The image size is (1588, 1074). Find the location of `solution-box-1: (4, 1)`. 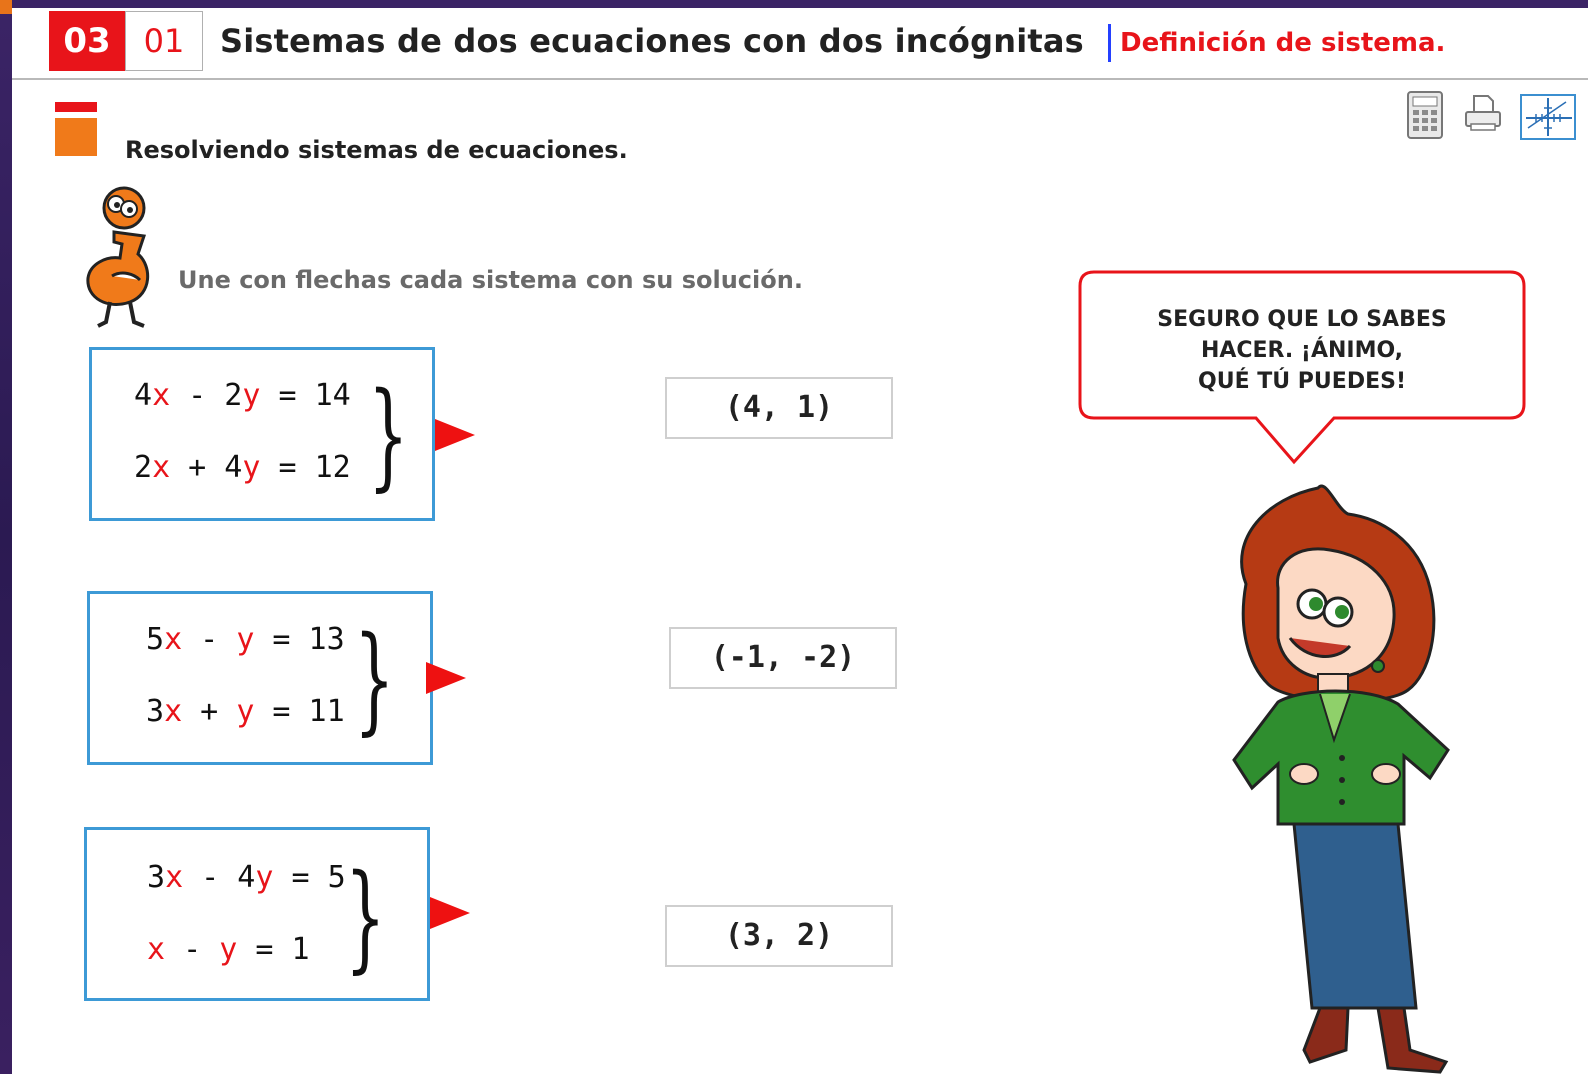

solution-box-1: (4, 1) is located at coordinates (779, 408).